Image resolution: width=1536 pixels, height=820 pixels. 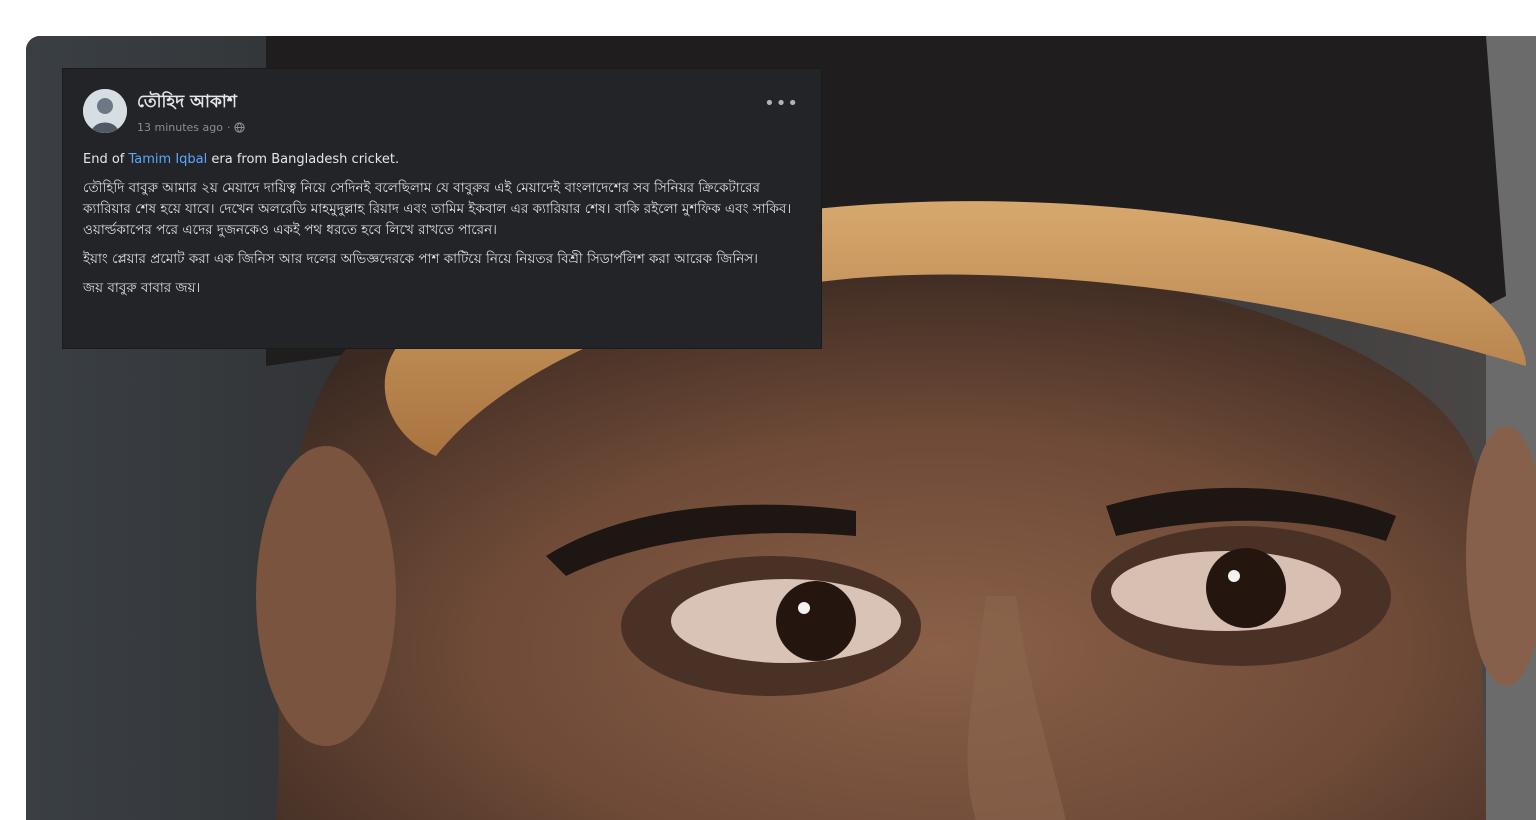 I want to click on intro-prefix: End of, so click(x=106, y=159).